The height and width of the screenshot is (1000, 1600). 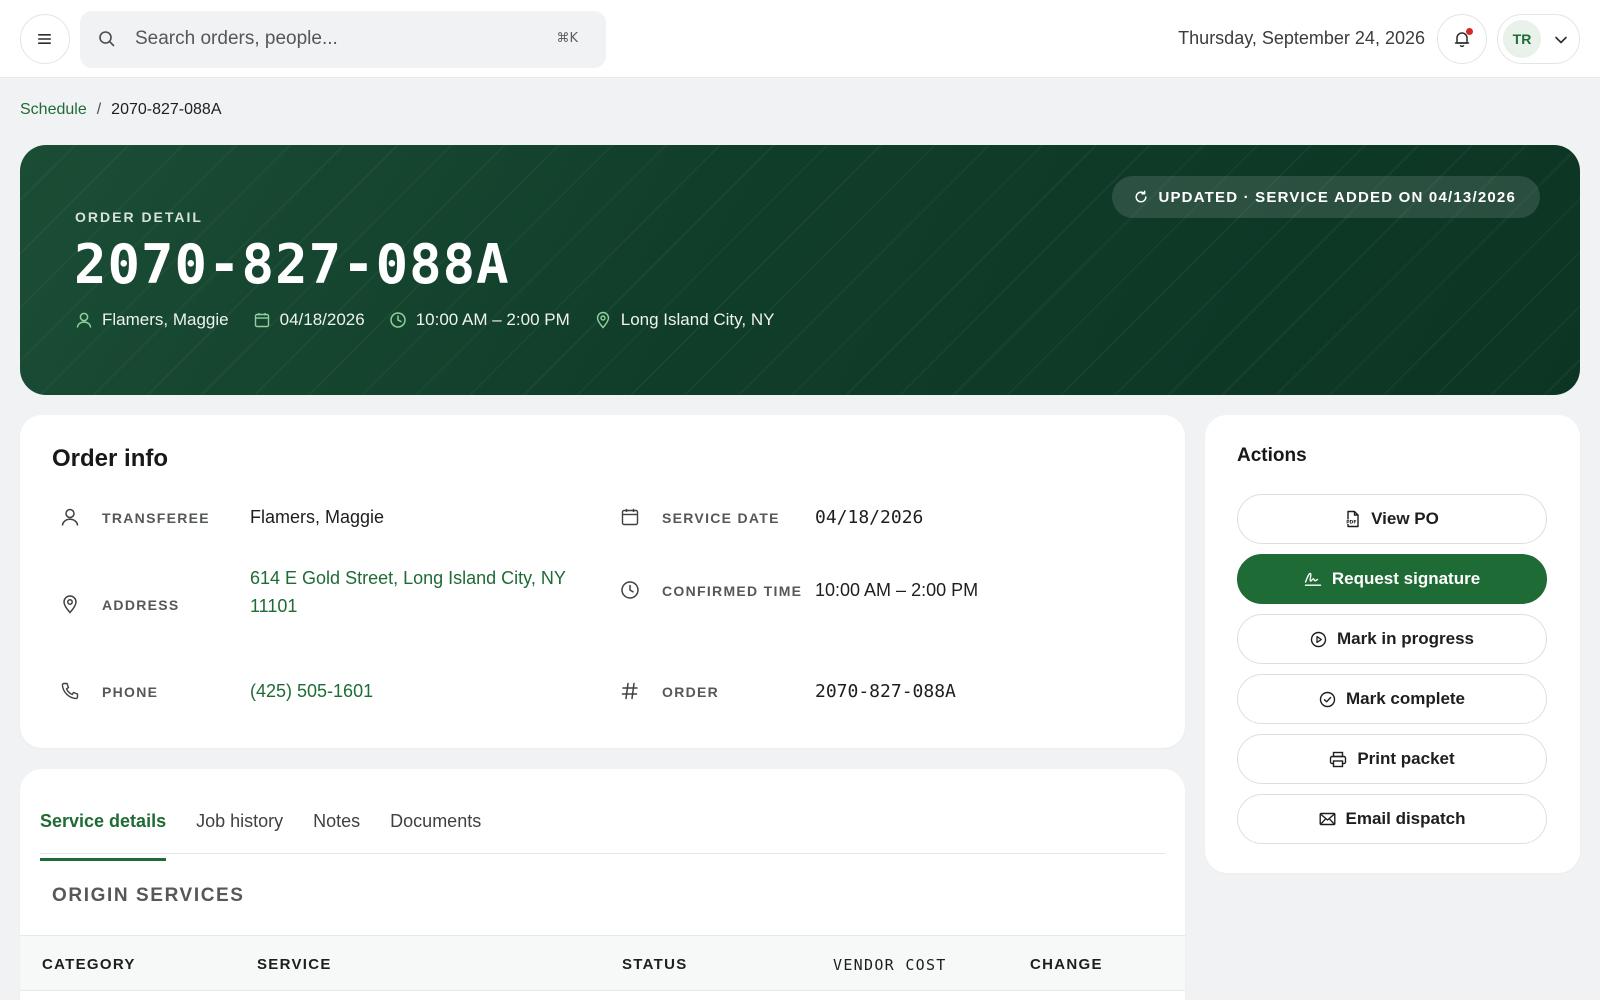 I want to click on notifications-button, so click(x=1462, y=39).